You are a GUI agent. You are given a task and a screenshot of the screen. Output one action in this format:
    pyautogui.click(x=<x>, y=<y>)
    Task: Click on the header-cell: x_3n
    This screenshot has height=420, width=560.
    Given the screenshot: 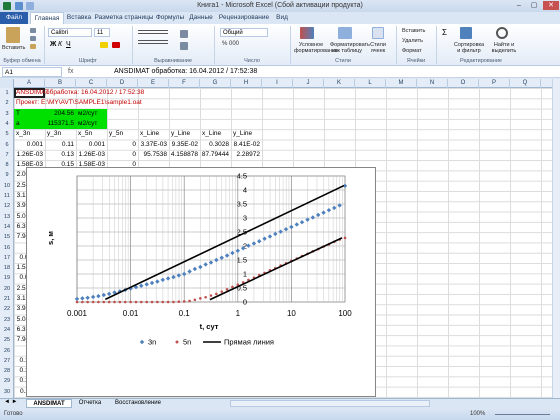 What is the action you would take?
    pyautogui.click(x=23, y=134)
    